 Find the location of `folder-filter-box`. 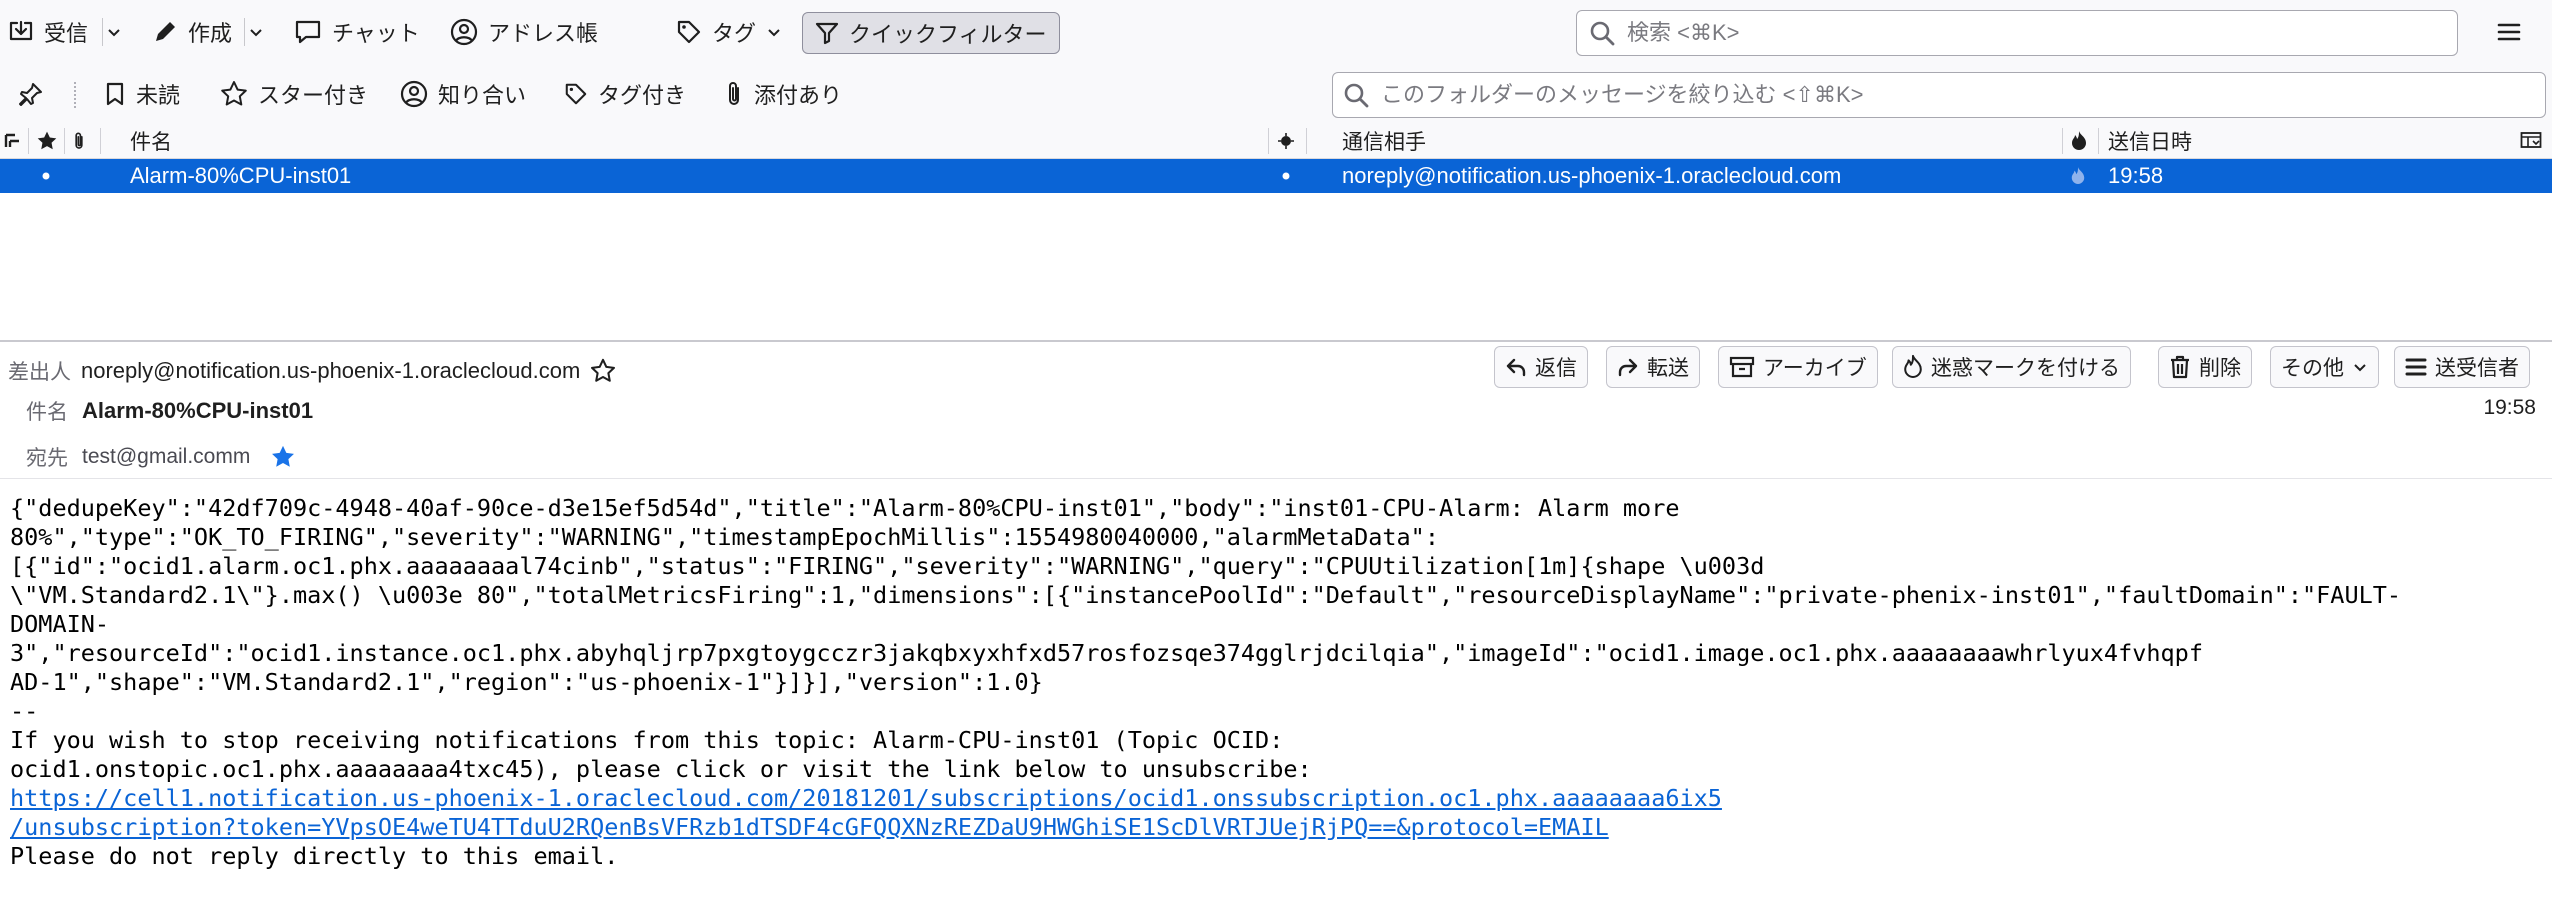

folder-filter-box is located at coordinates (1939, 95).